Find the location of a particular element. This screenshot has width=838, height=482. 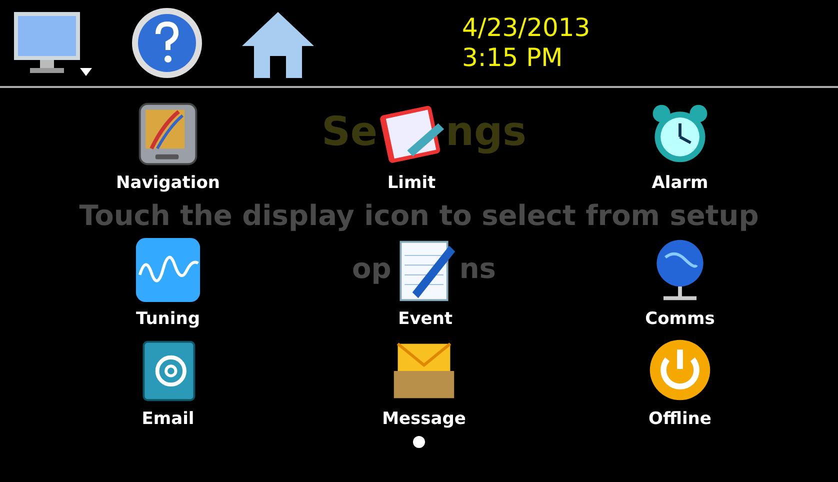

settings-tile: Limit is located at coordinates (412, 147).